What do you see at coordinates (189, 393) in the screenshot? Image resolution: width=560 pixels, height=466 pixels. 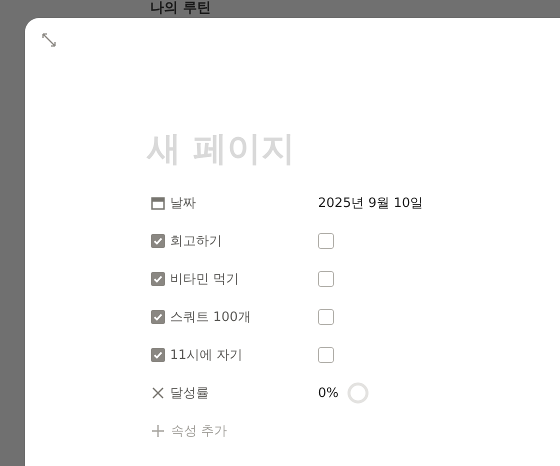 I see `property-label: 달성률` at bounding box center [189, 393].